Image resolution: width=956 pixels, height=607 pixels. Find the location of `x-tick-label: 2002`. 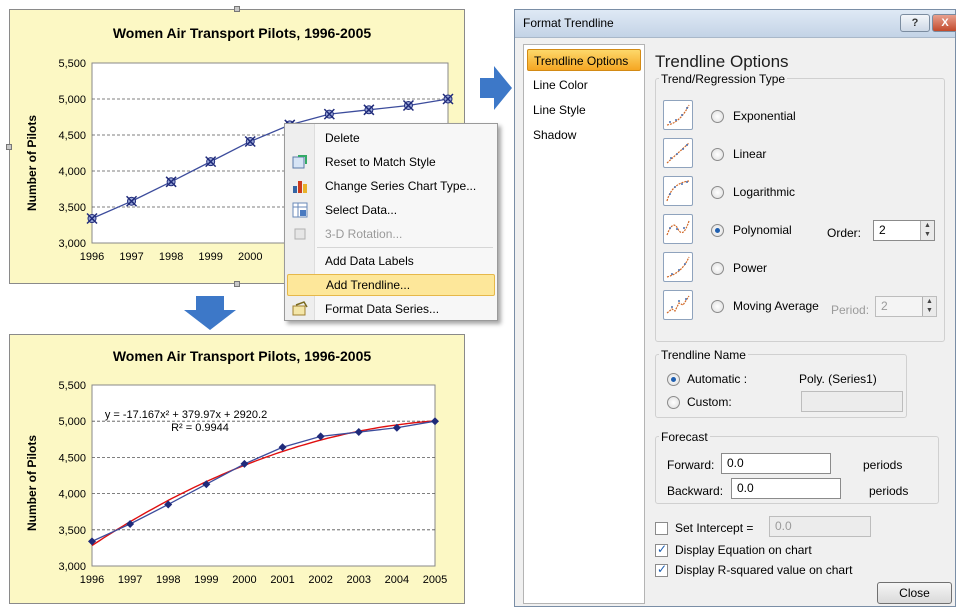

x-tick-label: 2002 is located at coordinates (320, 580).